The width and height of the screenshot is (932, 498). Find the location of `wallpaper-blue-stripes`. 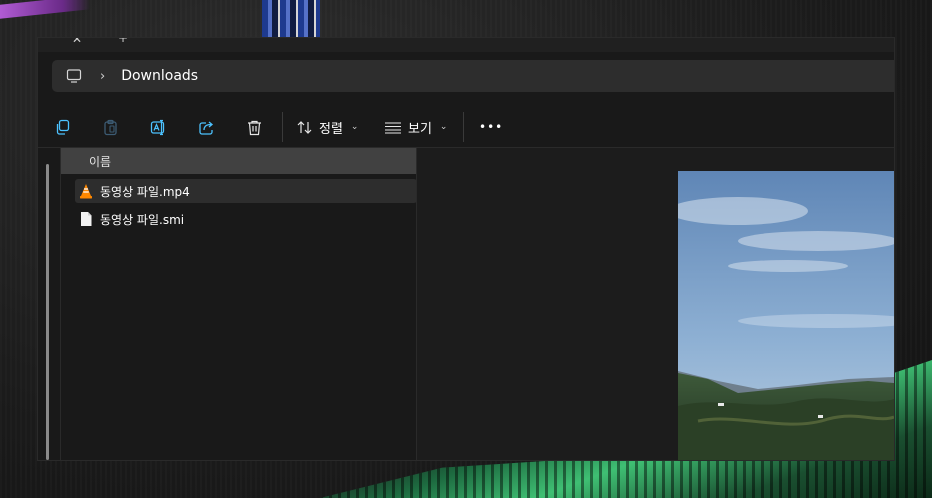

wallpaper-blue-stripes is located at coordinates (291, 19).